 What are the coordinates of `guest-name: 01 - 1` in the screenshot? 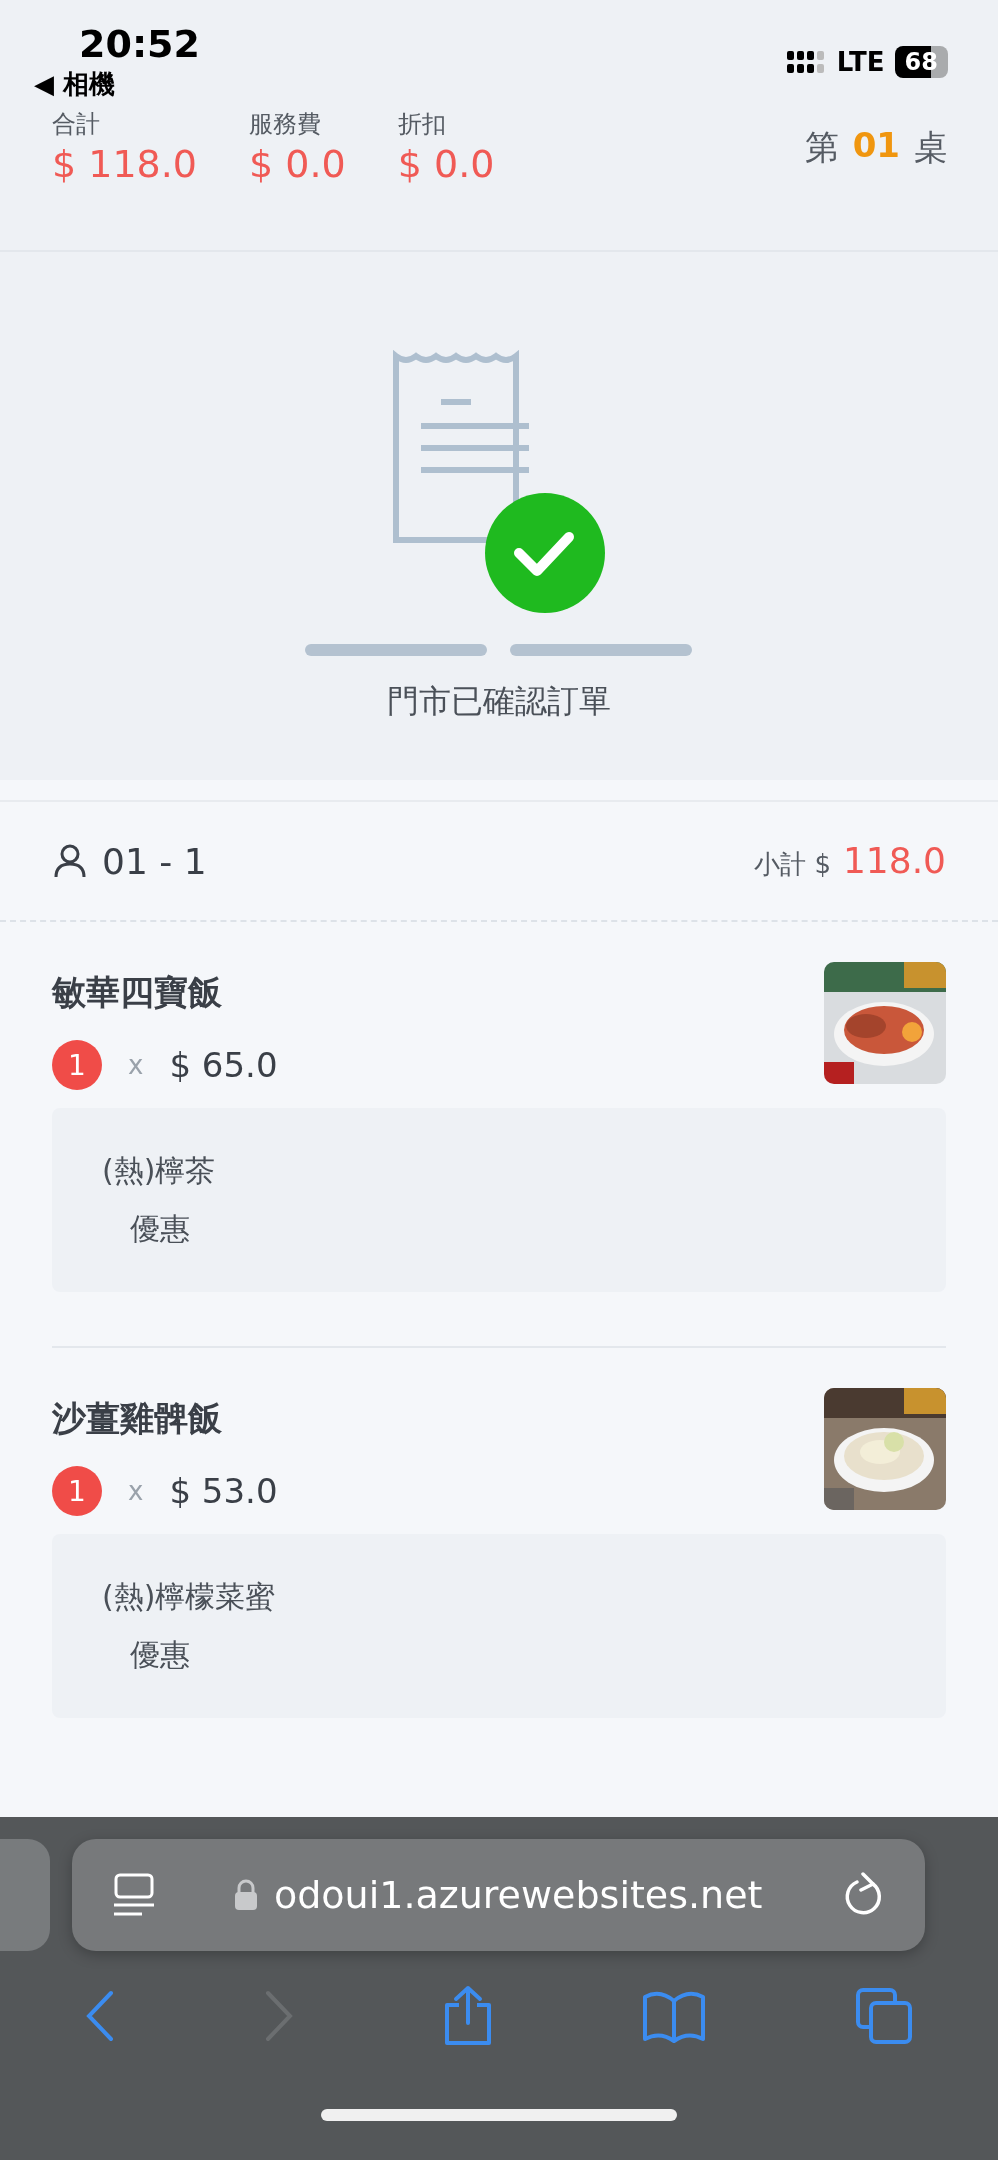 It's located at (154, 861).